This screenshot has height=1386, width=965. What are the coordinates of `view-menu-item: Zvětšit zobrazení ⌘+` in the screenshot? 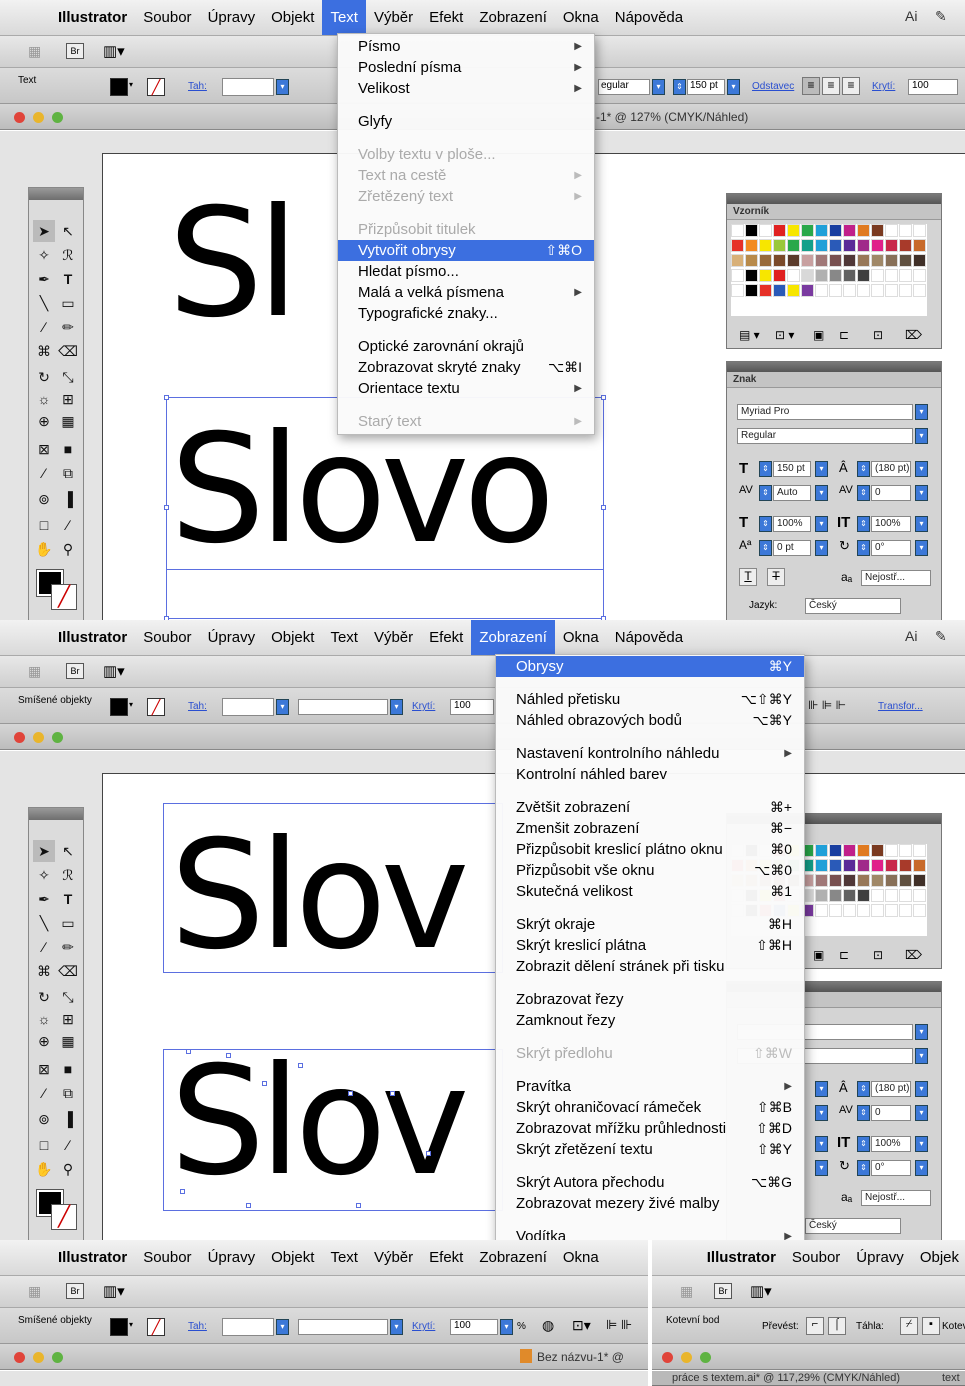 It's located at (650, 807).